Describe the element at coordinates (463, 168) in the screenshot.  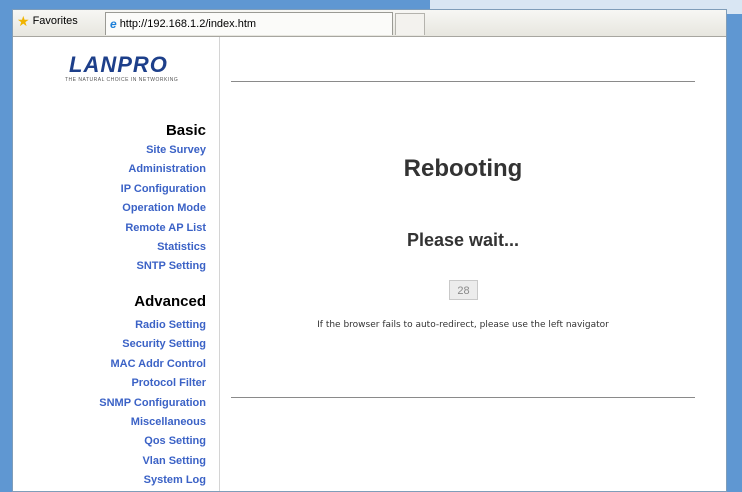
I see `page-title: Rebooting` at that location.